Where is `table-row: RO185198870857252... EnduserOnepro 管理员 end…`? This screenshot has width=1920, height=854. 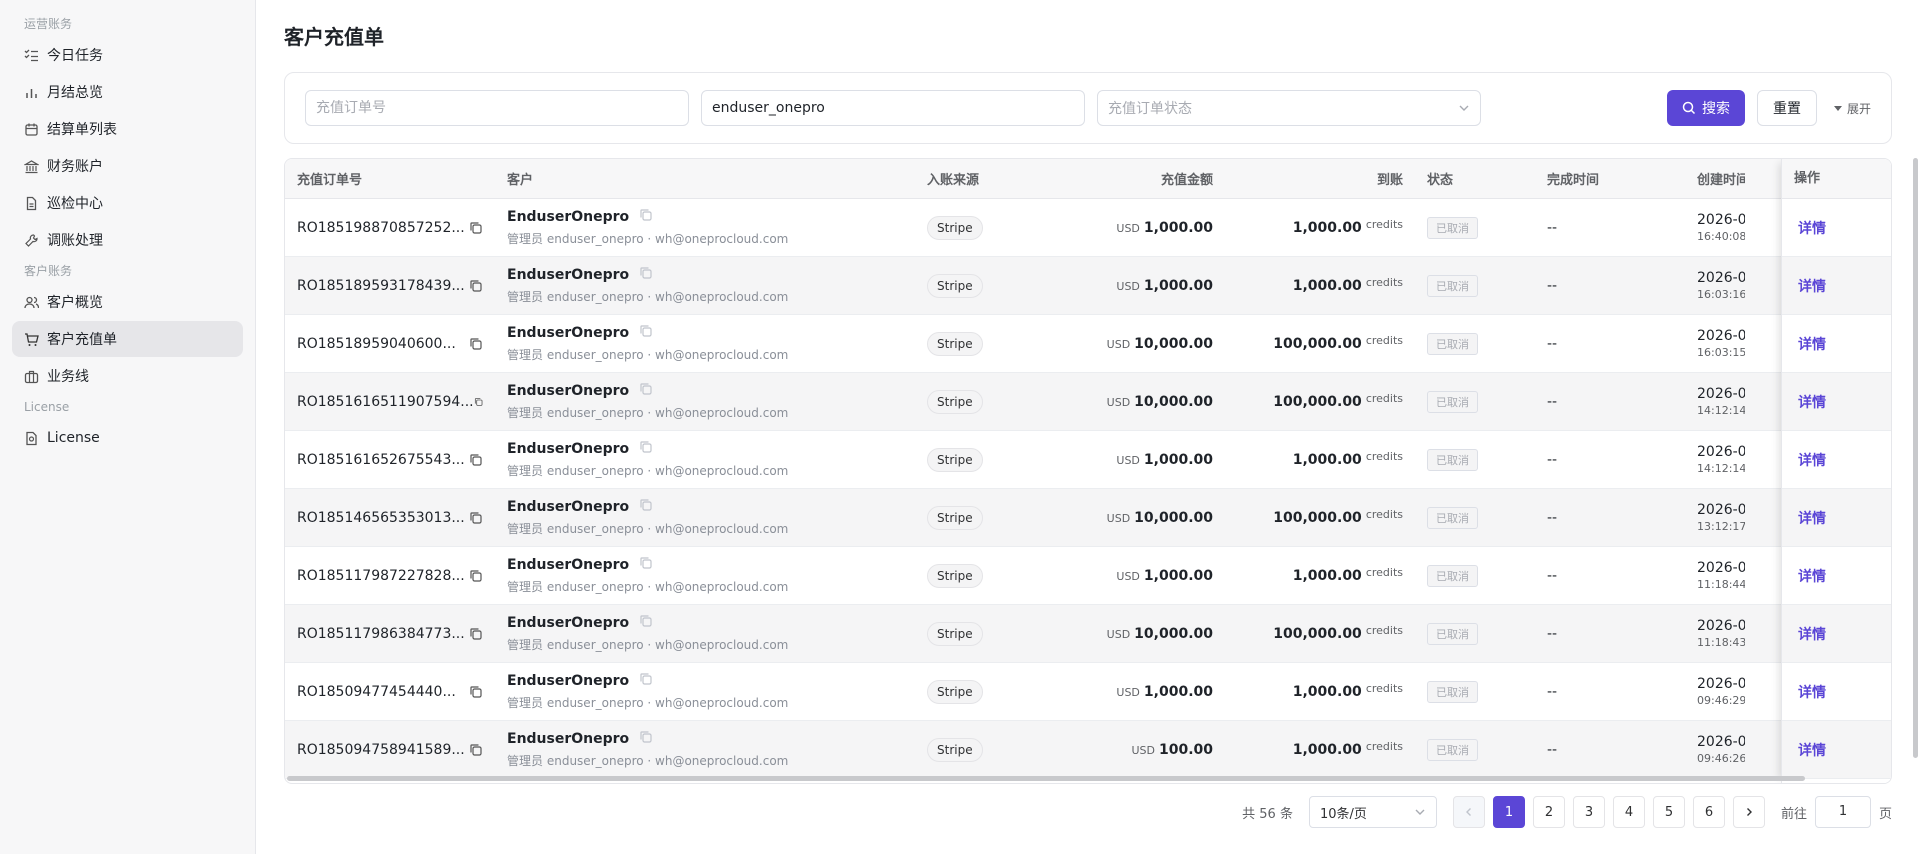 table-row: RO185198870857252... EnduserOnepro 管理员 end… is located at coordinates (1088, 228).